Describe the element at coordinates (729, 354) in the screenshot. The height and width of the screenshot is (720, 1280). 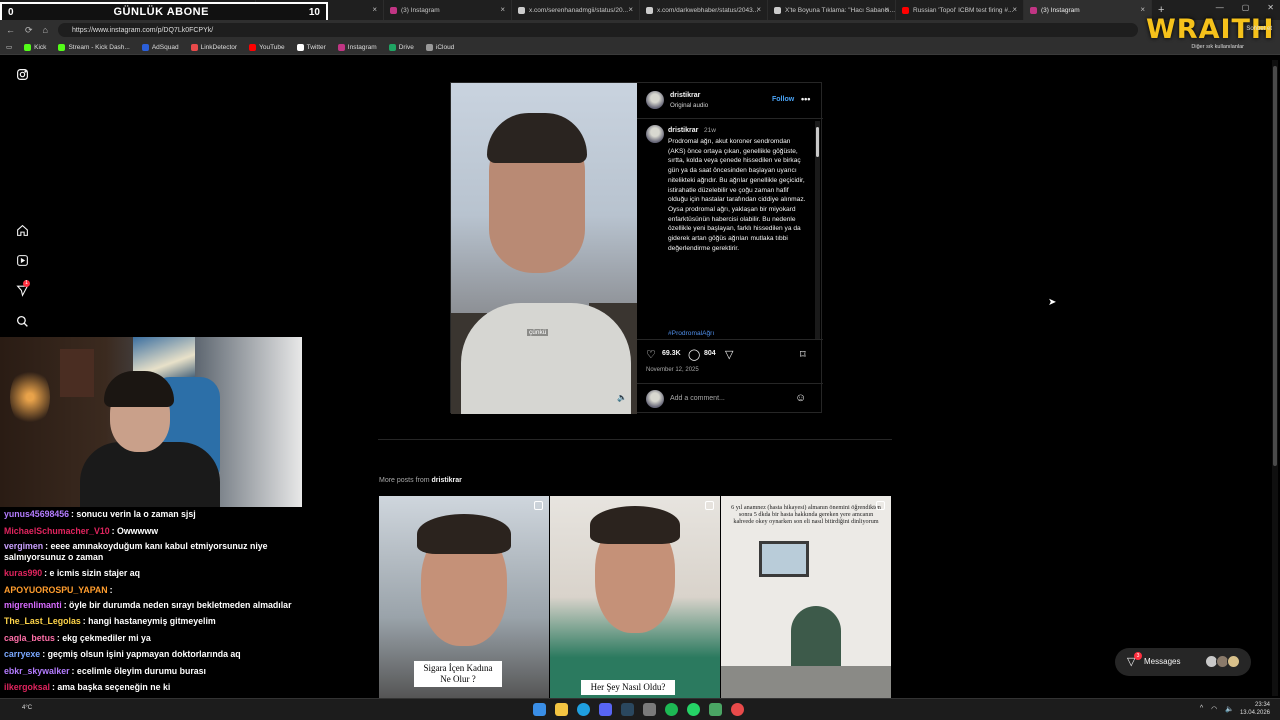
I see `share-icon: ▽` at that location.